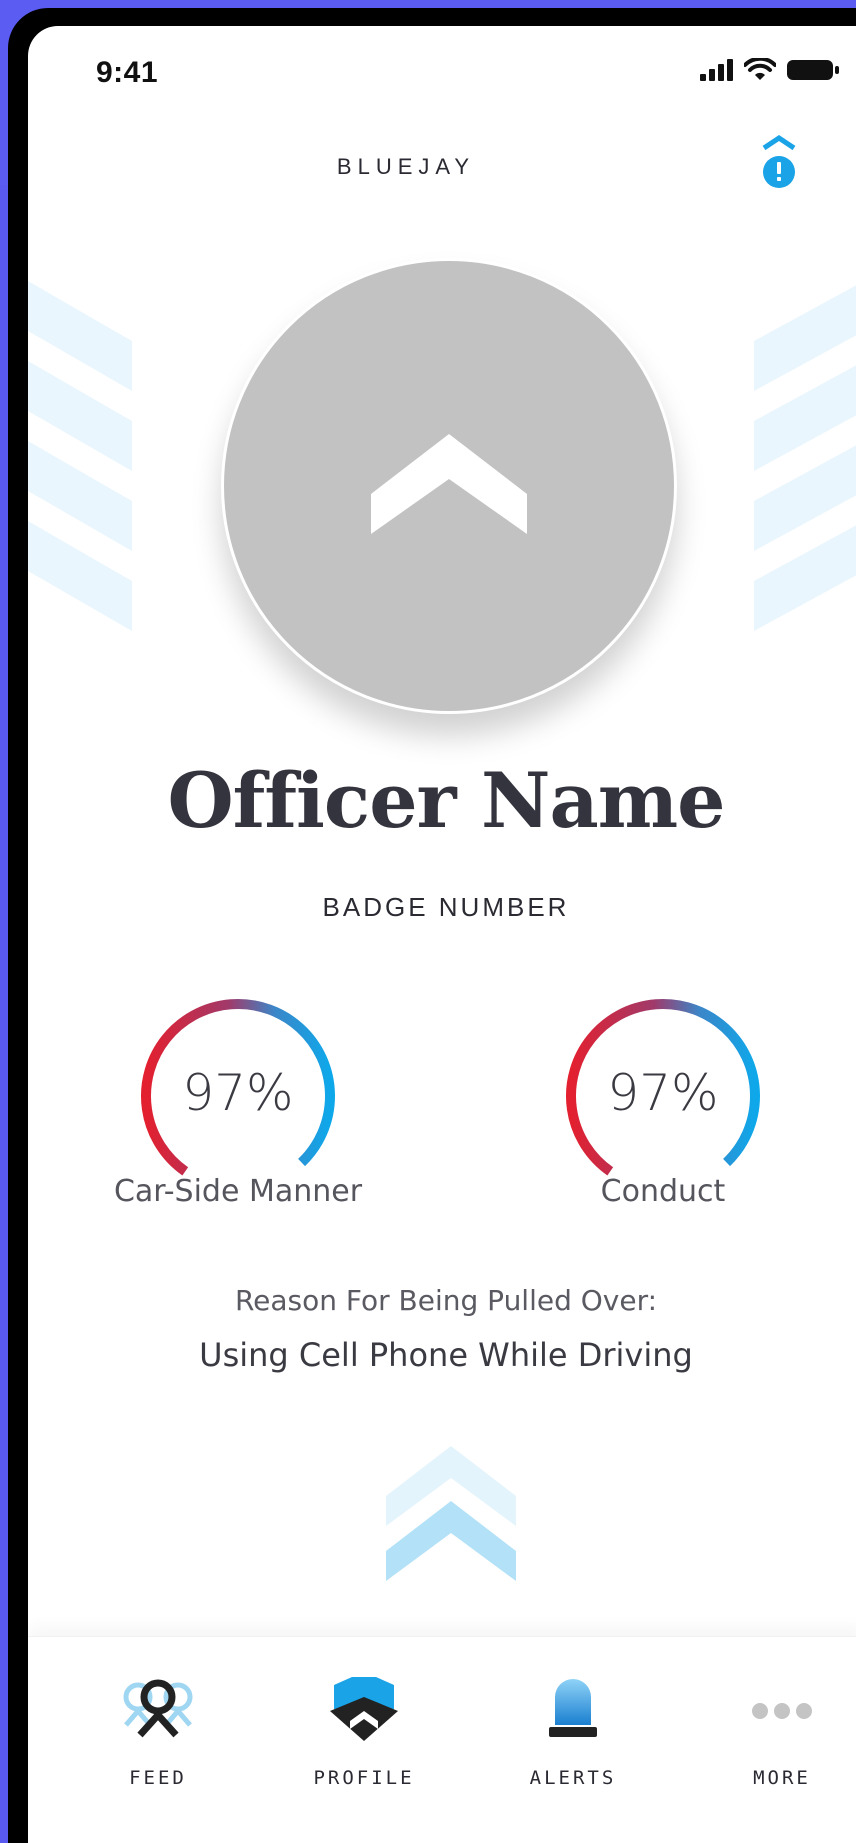 This screenshot has height=1843, width=856. Describe the element at coordinates (446, 800) in the screenshot. I see `officer-name: Officer Name` at that location.